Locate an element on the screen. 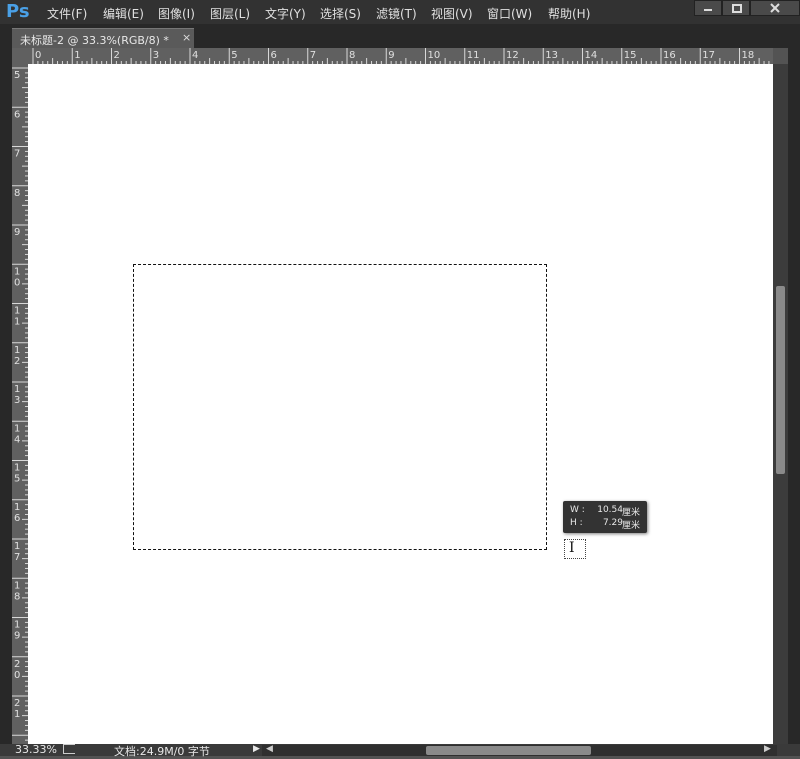  horizontal-ruler: 0 1 2 3 4 5 6 7 8 9 10 11 12 13 14 15 16 17 18 is located at coordinates (400, 56).